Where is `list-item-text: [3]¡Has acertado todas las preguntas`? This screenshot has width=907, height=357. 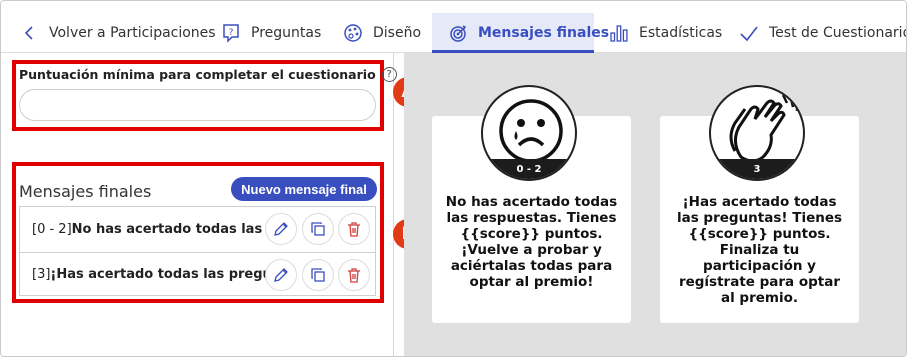
list-item-text: [3]¡Has acertado todas las preguntas is located at coordinates (155, 274).